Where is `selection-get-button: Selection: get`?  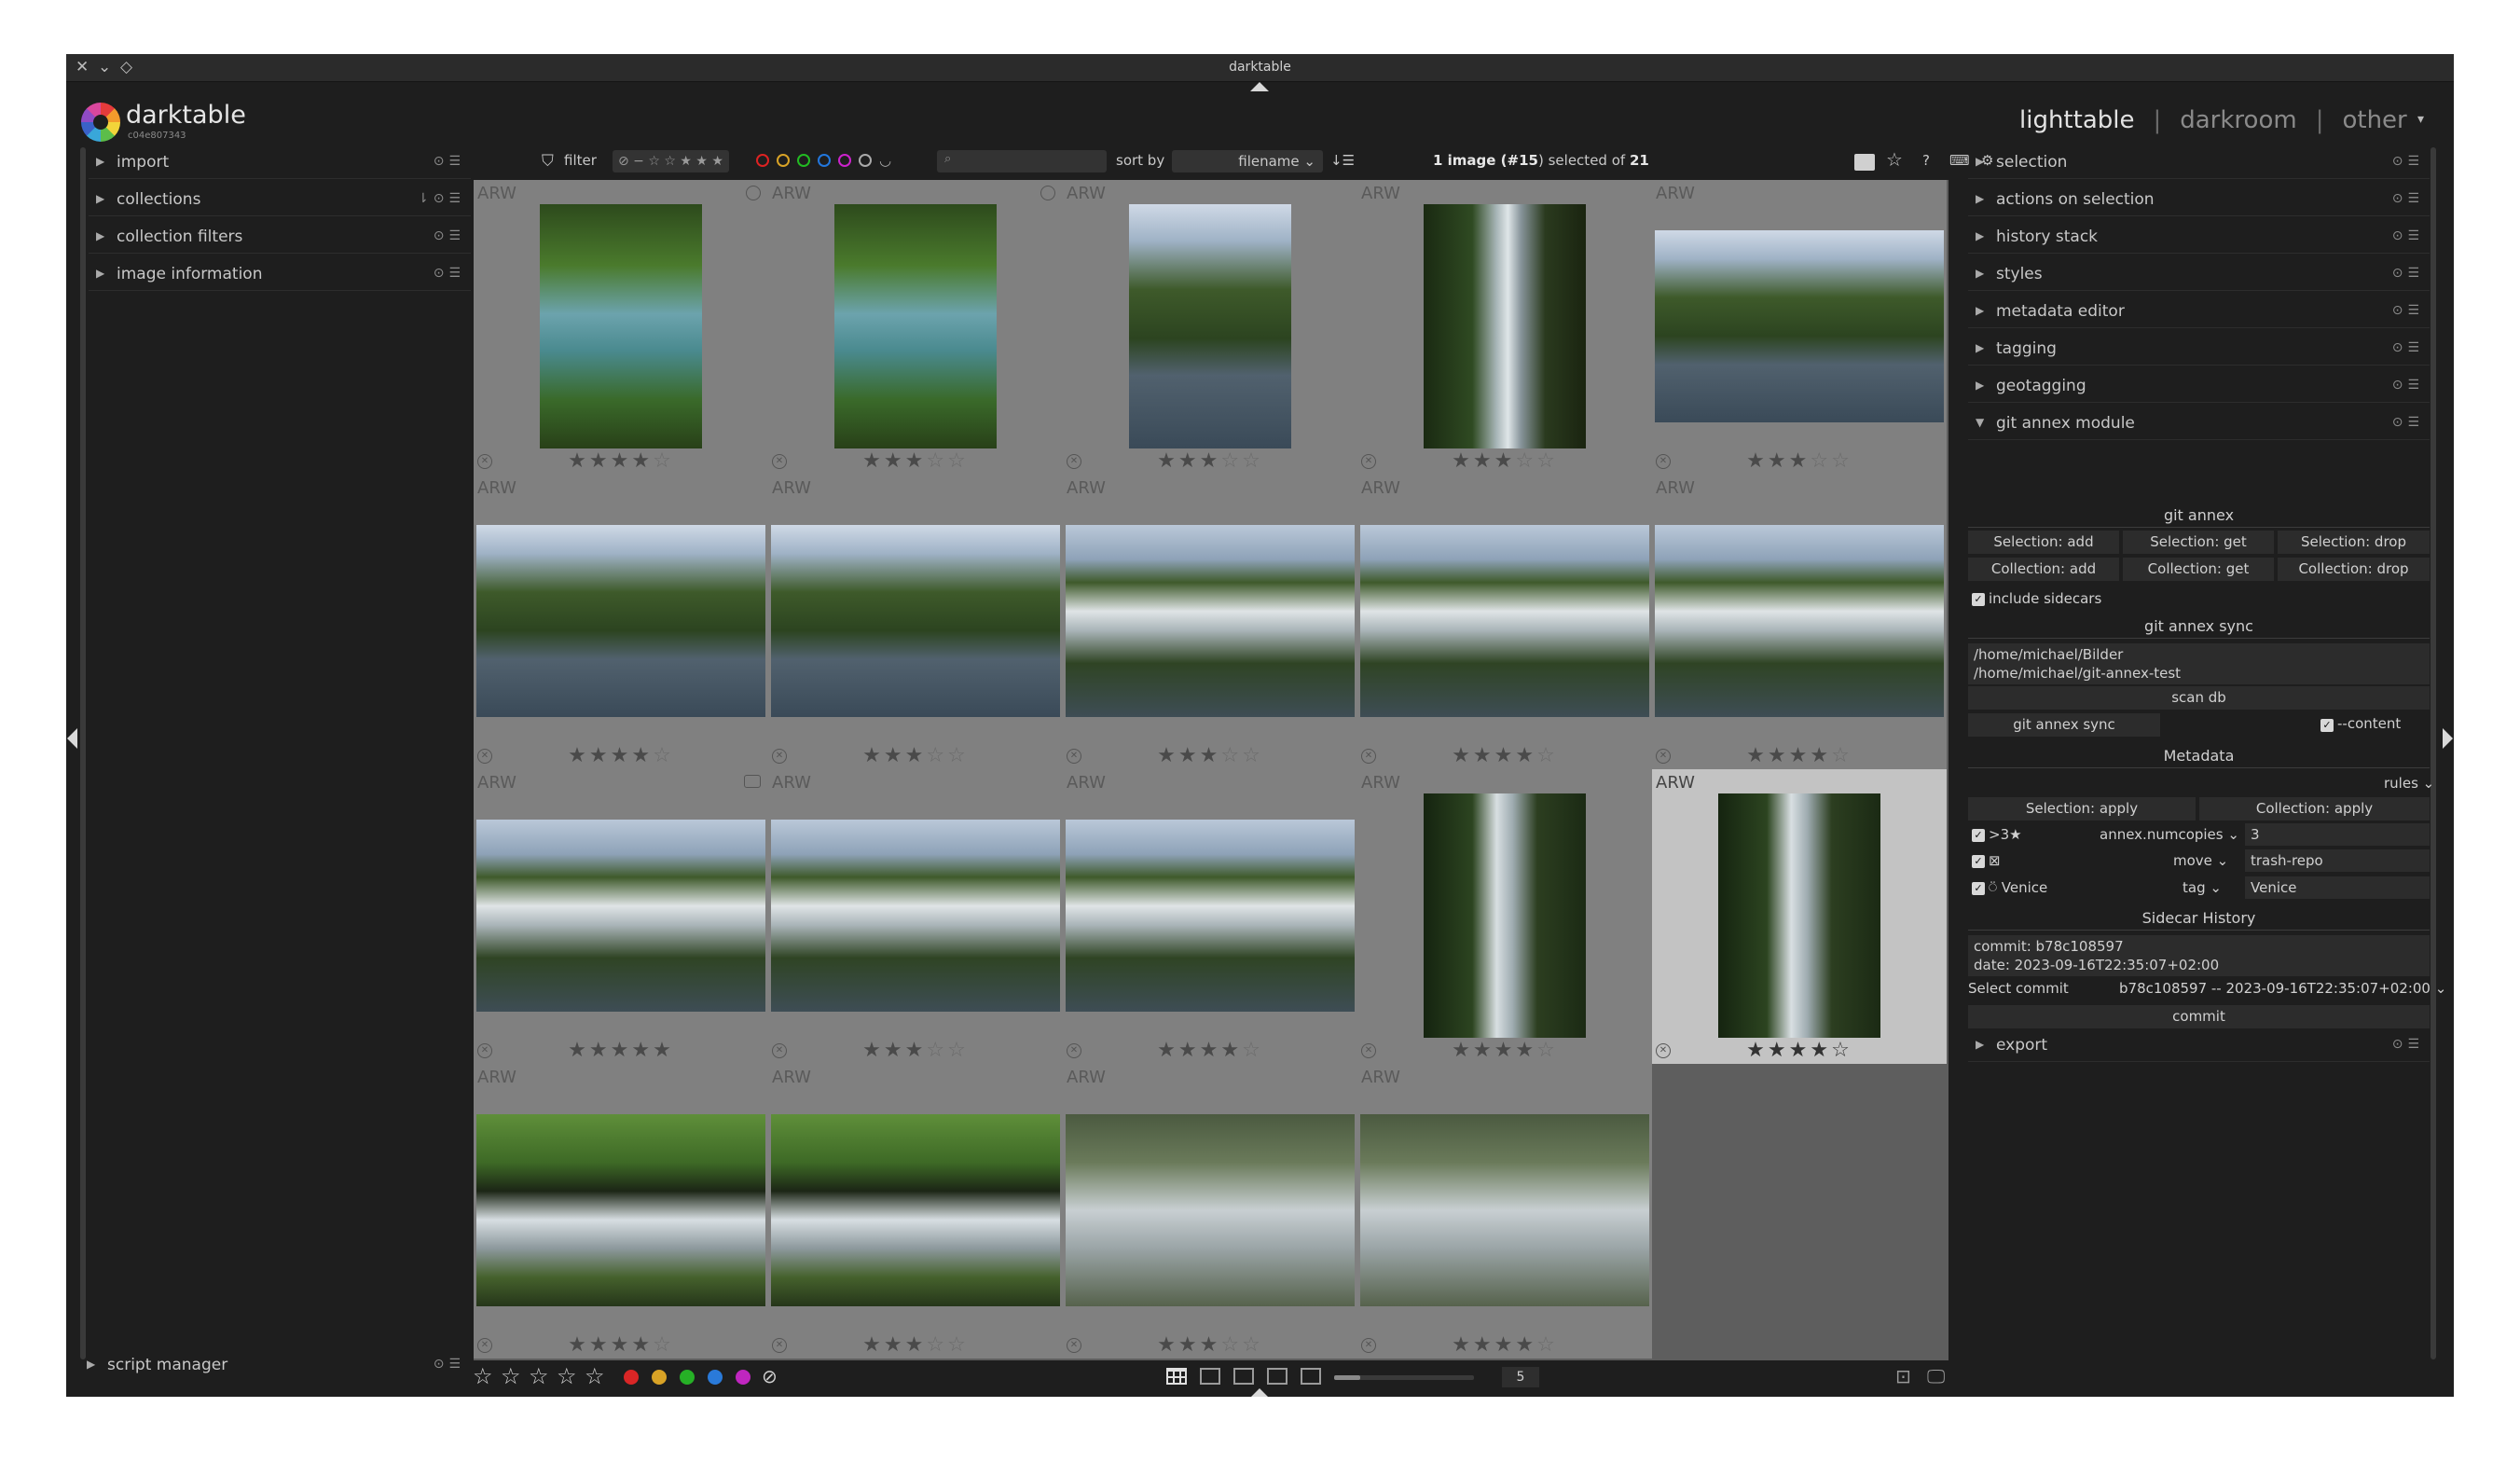
selection-get-button: Selection: get is located at coordinates (2198, 542).